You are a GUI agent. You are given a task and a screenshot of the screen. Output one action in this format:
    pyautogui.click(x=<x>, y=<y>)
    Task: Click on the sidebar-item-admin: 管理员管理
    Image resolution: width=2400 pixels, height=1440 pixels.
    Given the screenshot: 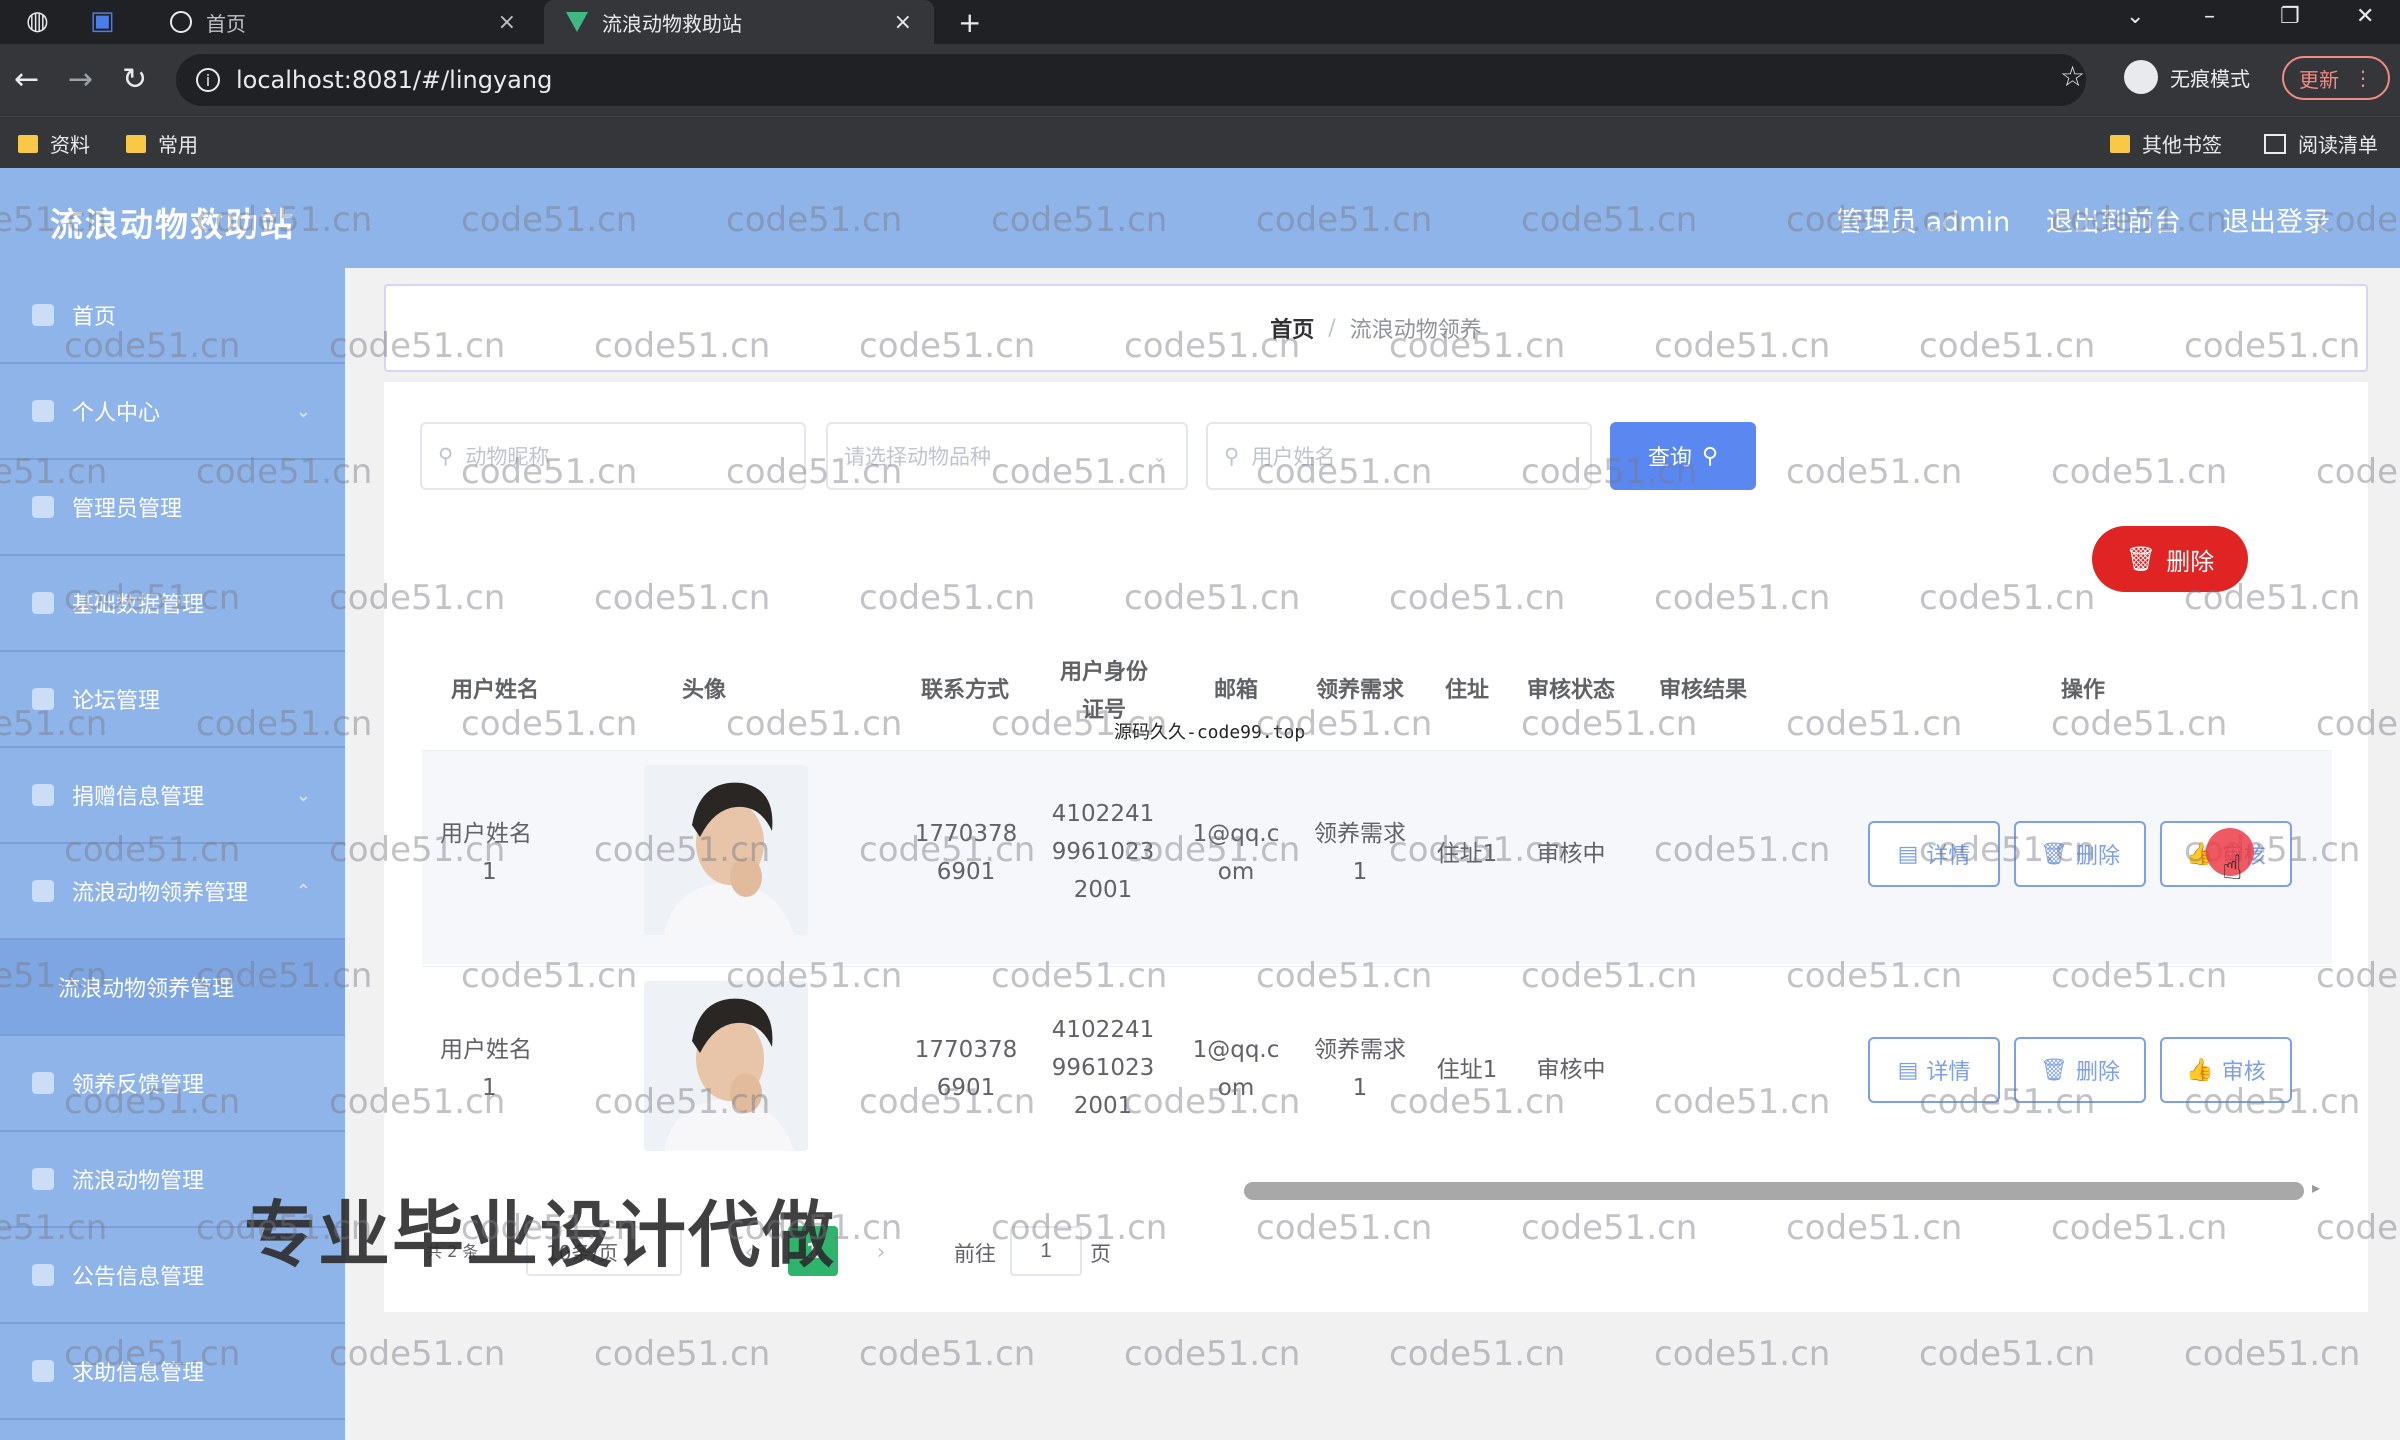 What is the action you would take?
    pyautogui.click(x=172, y=508)
    